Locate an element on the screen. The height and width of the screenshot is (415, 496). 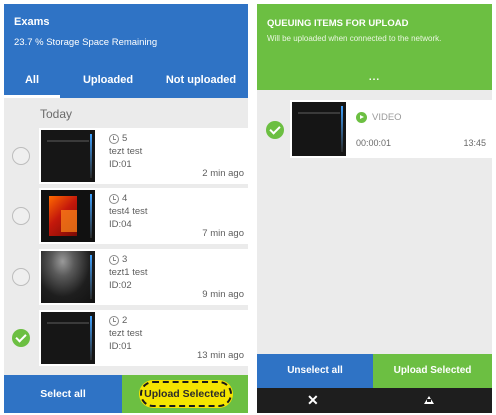
media-type: VIDEO is located at coordinates (379, 117).